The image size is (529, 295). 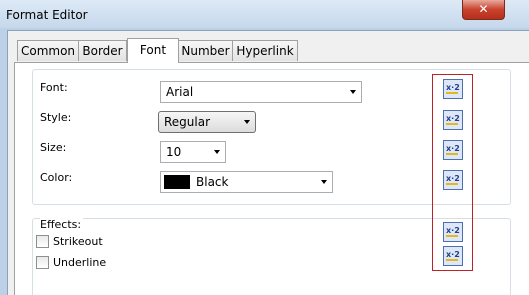 What do you see at coordinates (177, 182) in the screenshot?
I see `color-swatch` at bounding box center [177, 182].